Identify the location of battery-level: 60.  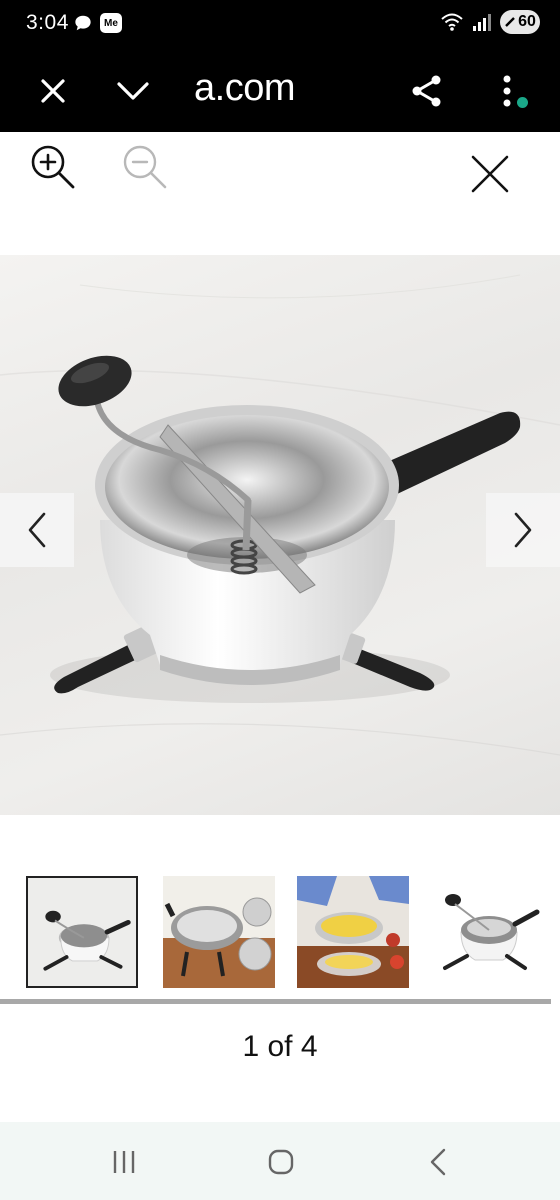
(527, 21).